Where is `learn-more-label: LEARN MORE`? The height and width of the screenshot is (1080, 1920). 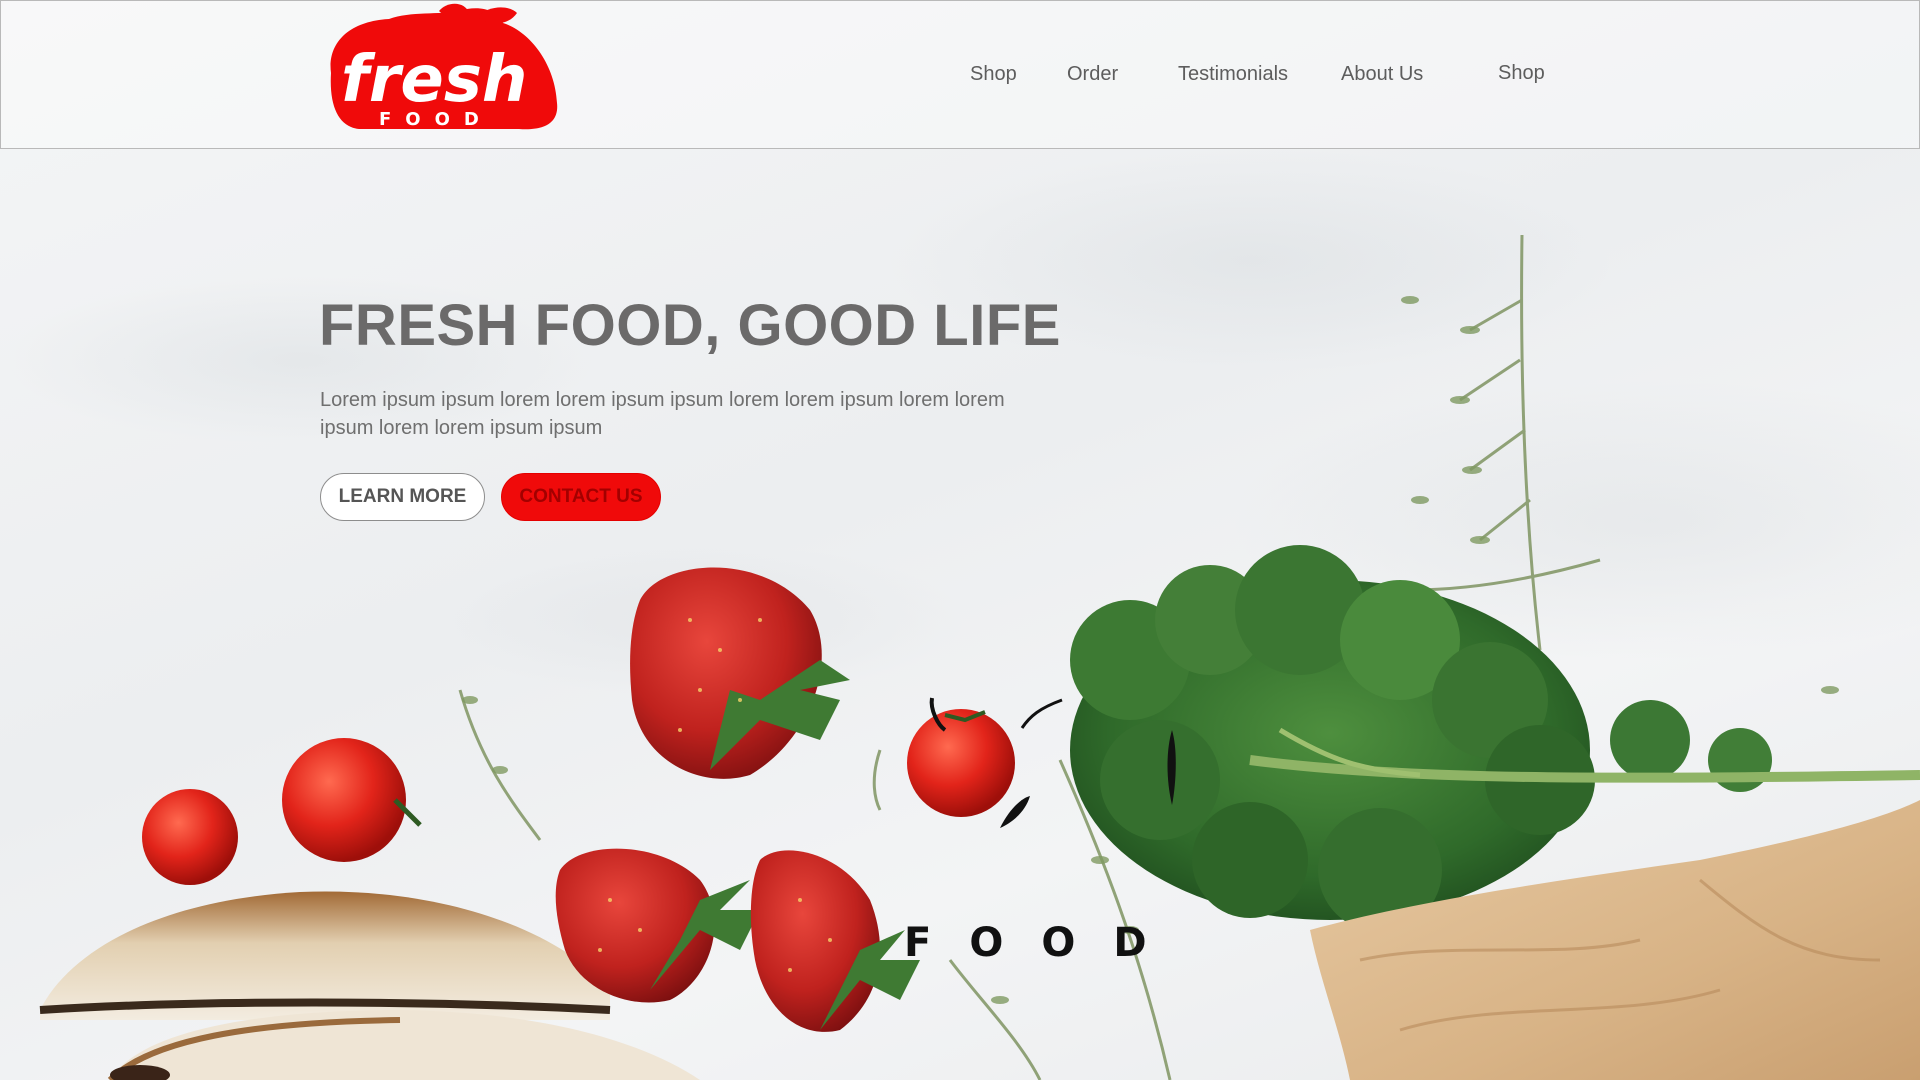
learn-more-label: LEARN MORE is located at coordinates (402, 496).